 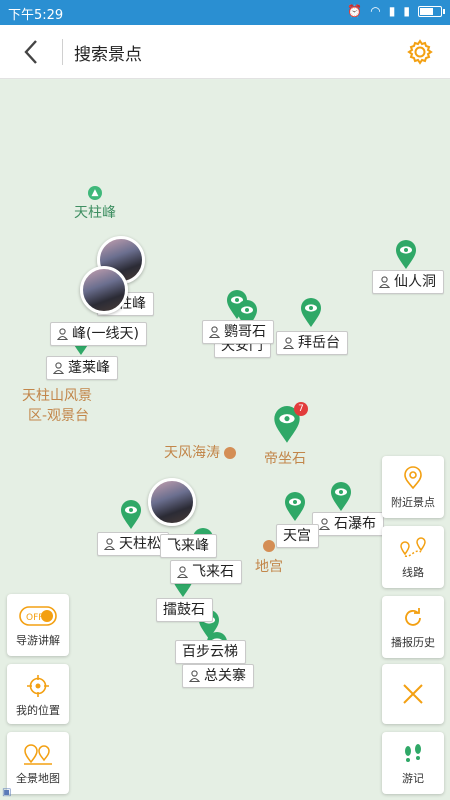 What do you see at coordinates (140, 544) in the screenshot?
I see `spot-name: 天柱松` at bounding box center [140, 544].